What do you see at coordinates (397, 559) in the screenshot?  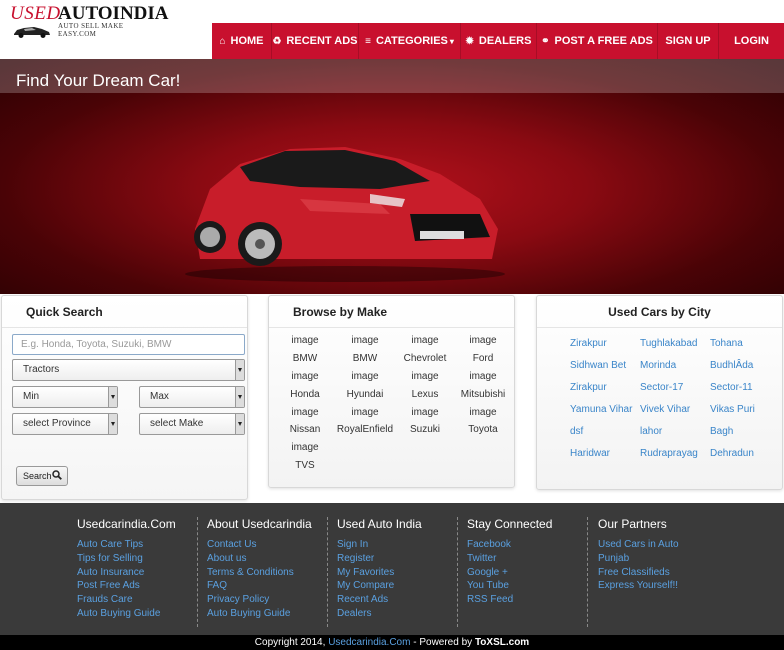 I see `footer-link: Register` at bounding box center [397, 559].